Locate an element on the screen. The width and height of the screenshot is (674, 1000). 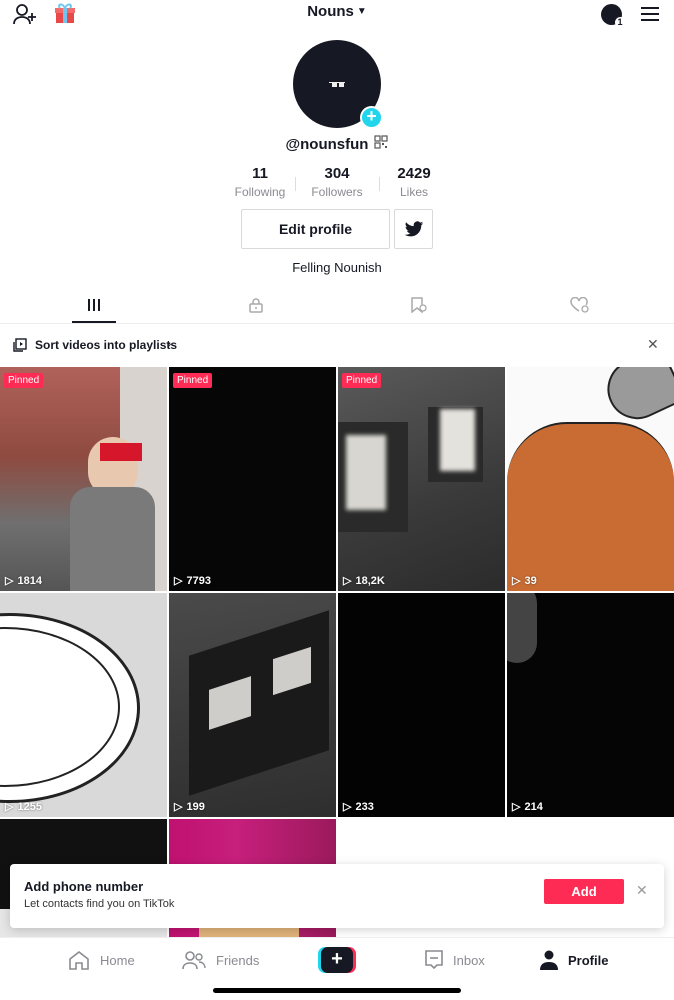
bookmark-icon is located at coordinates (419, 305).